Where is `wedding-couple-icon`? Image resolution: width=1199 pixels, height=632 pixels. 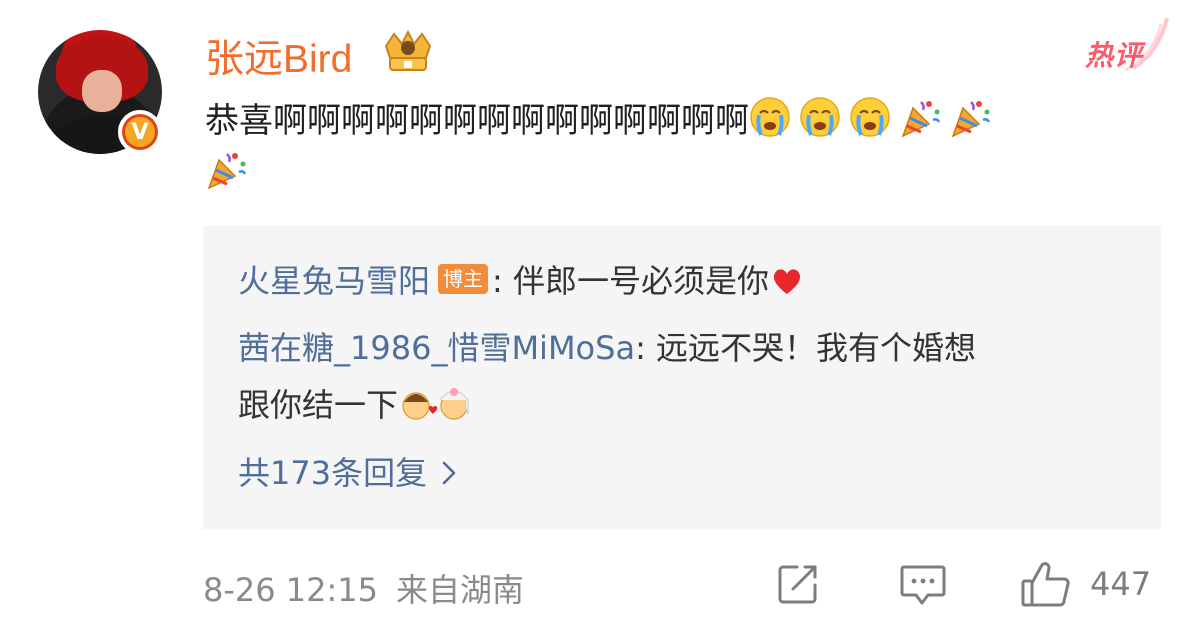 wedding-couple-icon is located at coordinates (435, 404).